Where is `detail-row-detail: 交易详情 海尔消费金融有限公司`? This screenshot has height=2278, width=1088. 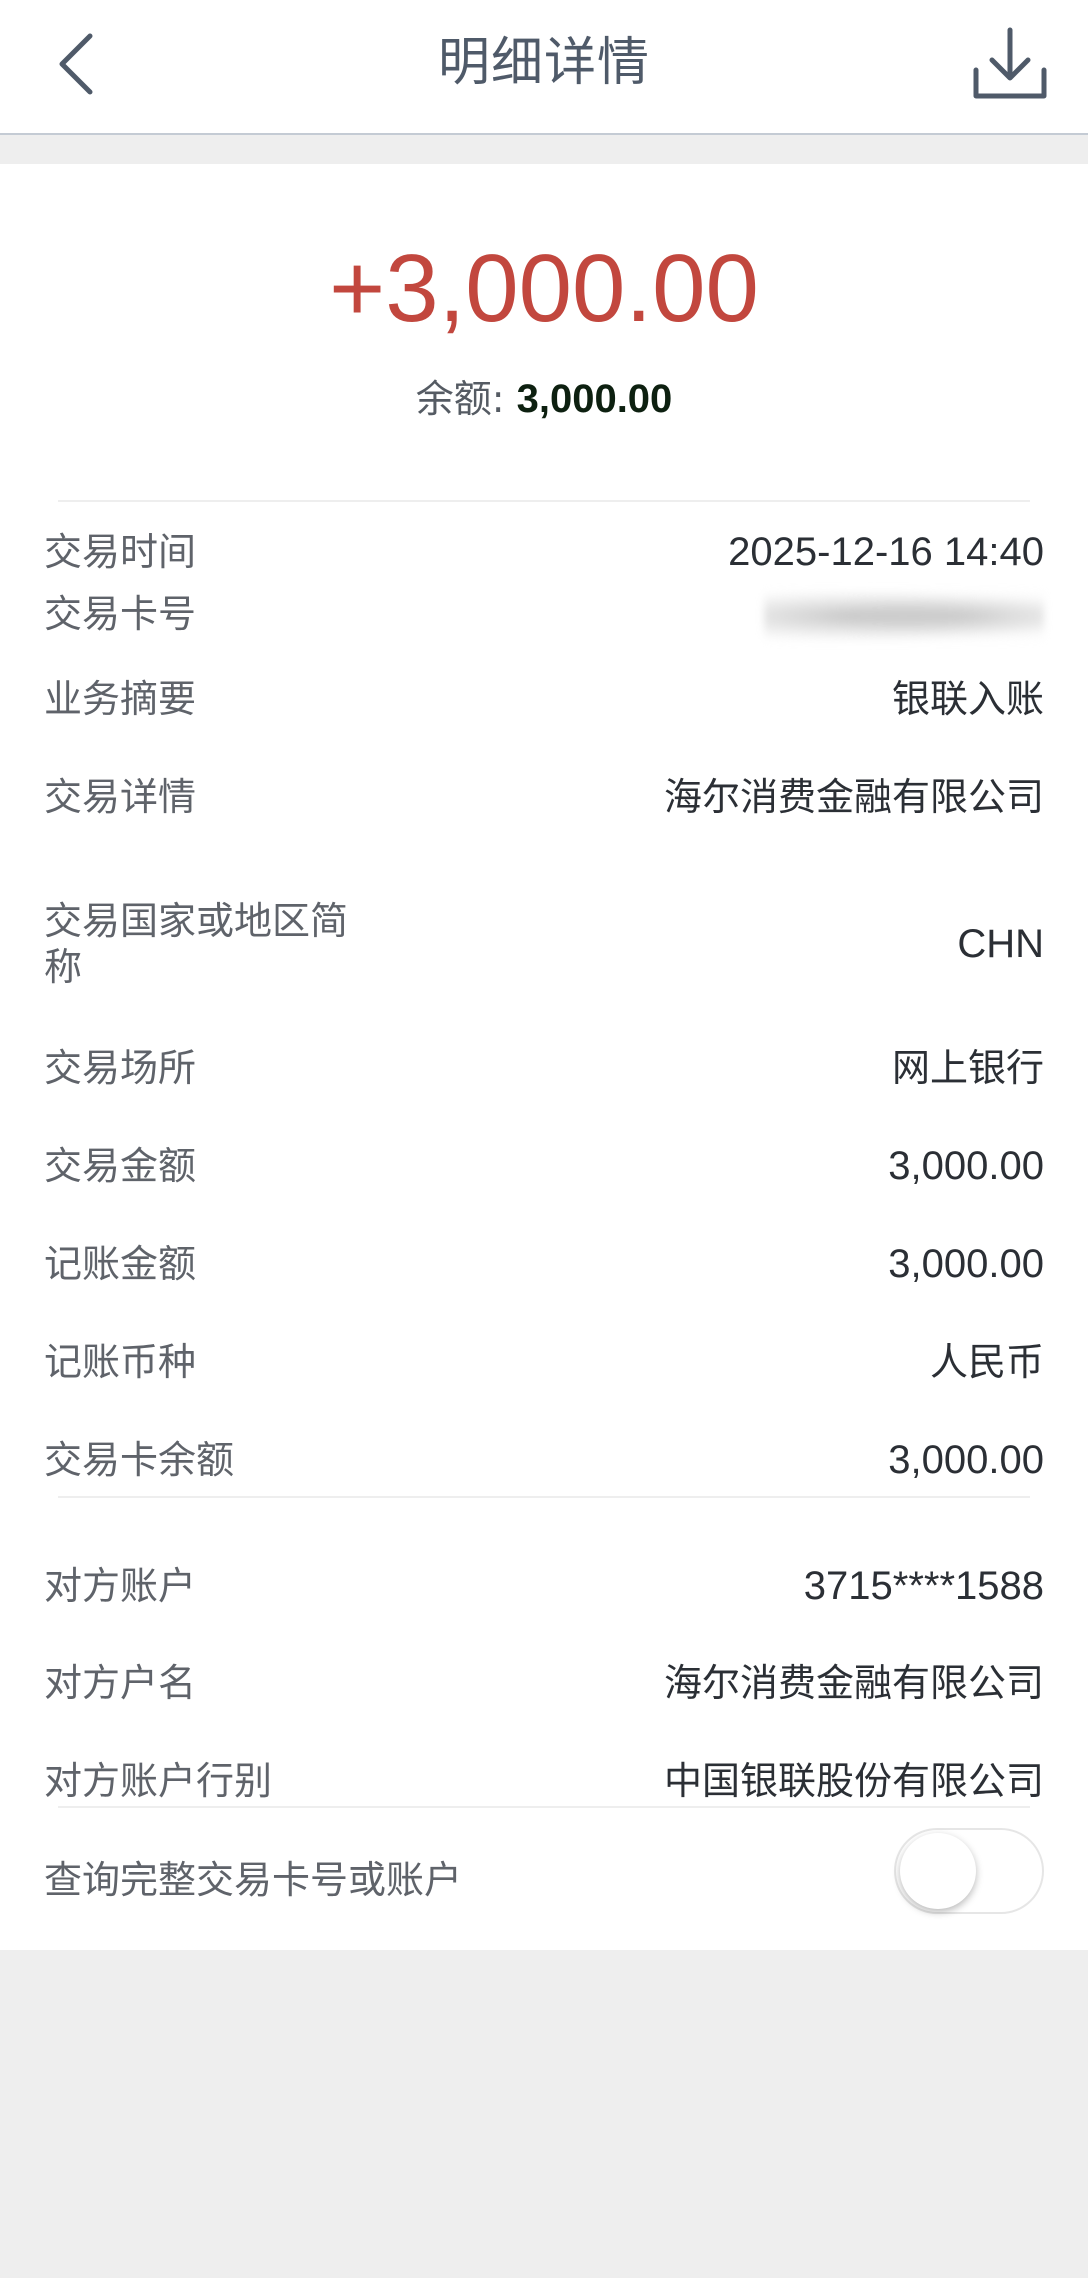 detail-row-detail: 交易详情 海尔消费金融有限公司 is located at coordinates (544, 797).